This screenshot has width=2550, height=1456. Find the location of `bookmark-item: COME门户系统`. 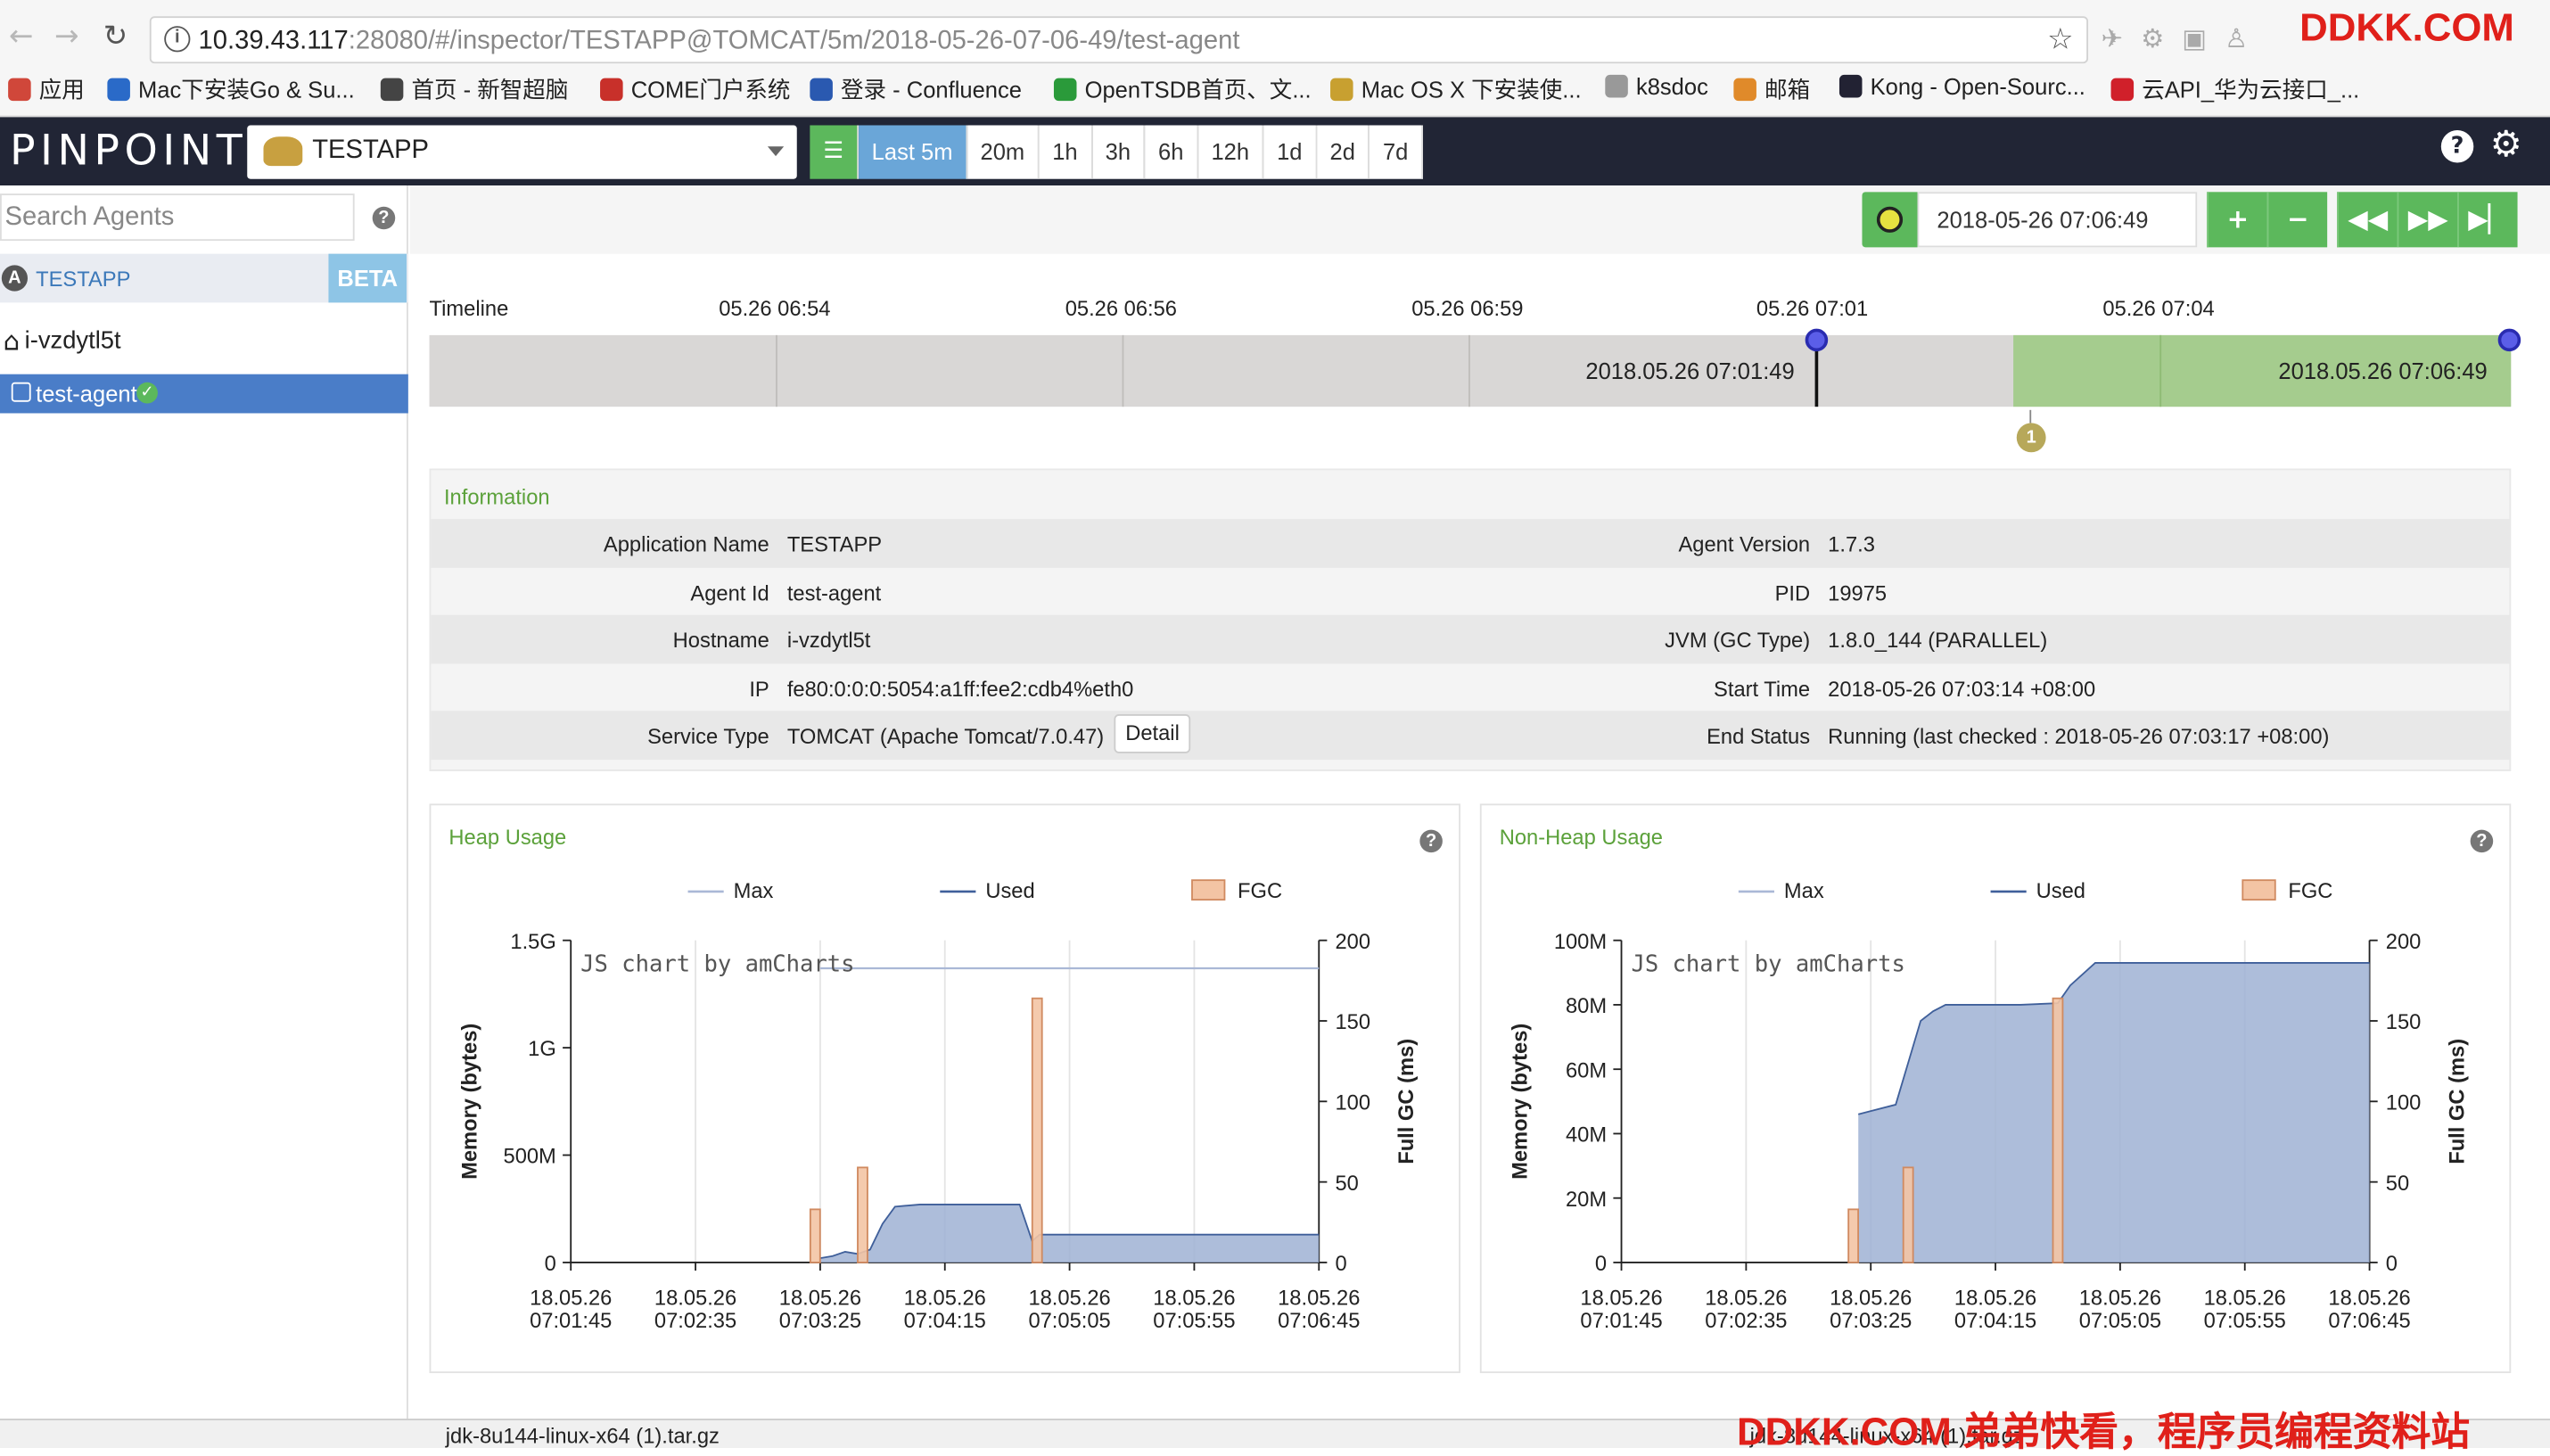

bookmark-item: COME门户系统 is located at coordinates (695, 89).